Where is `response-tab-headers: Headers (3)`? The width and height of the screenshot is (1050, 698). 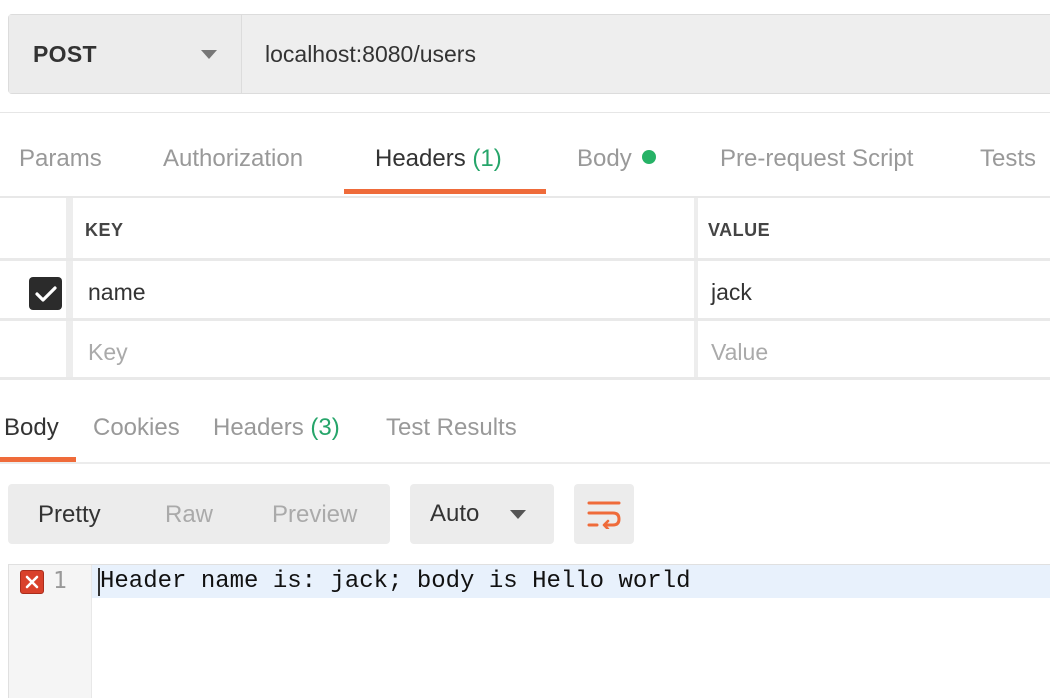
response-tab-headers: Headers (3) is located at coordinates (276, 428).